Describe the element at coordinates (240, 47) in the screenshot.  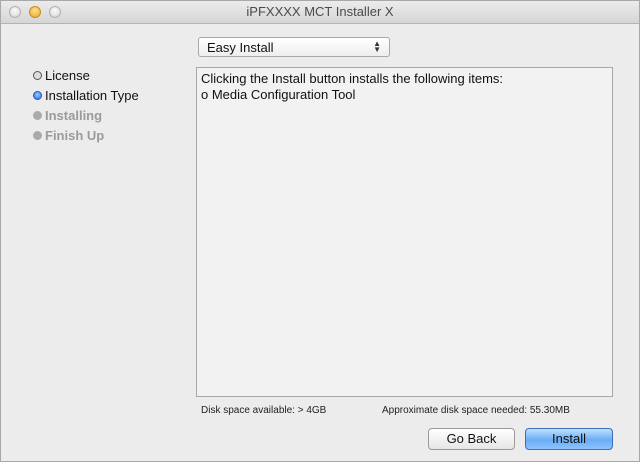
I see `install-type-value: Easy Install` at that location.